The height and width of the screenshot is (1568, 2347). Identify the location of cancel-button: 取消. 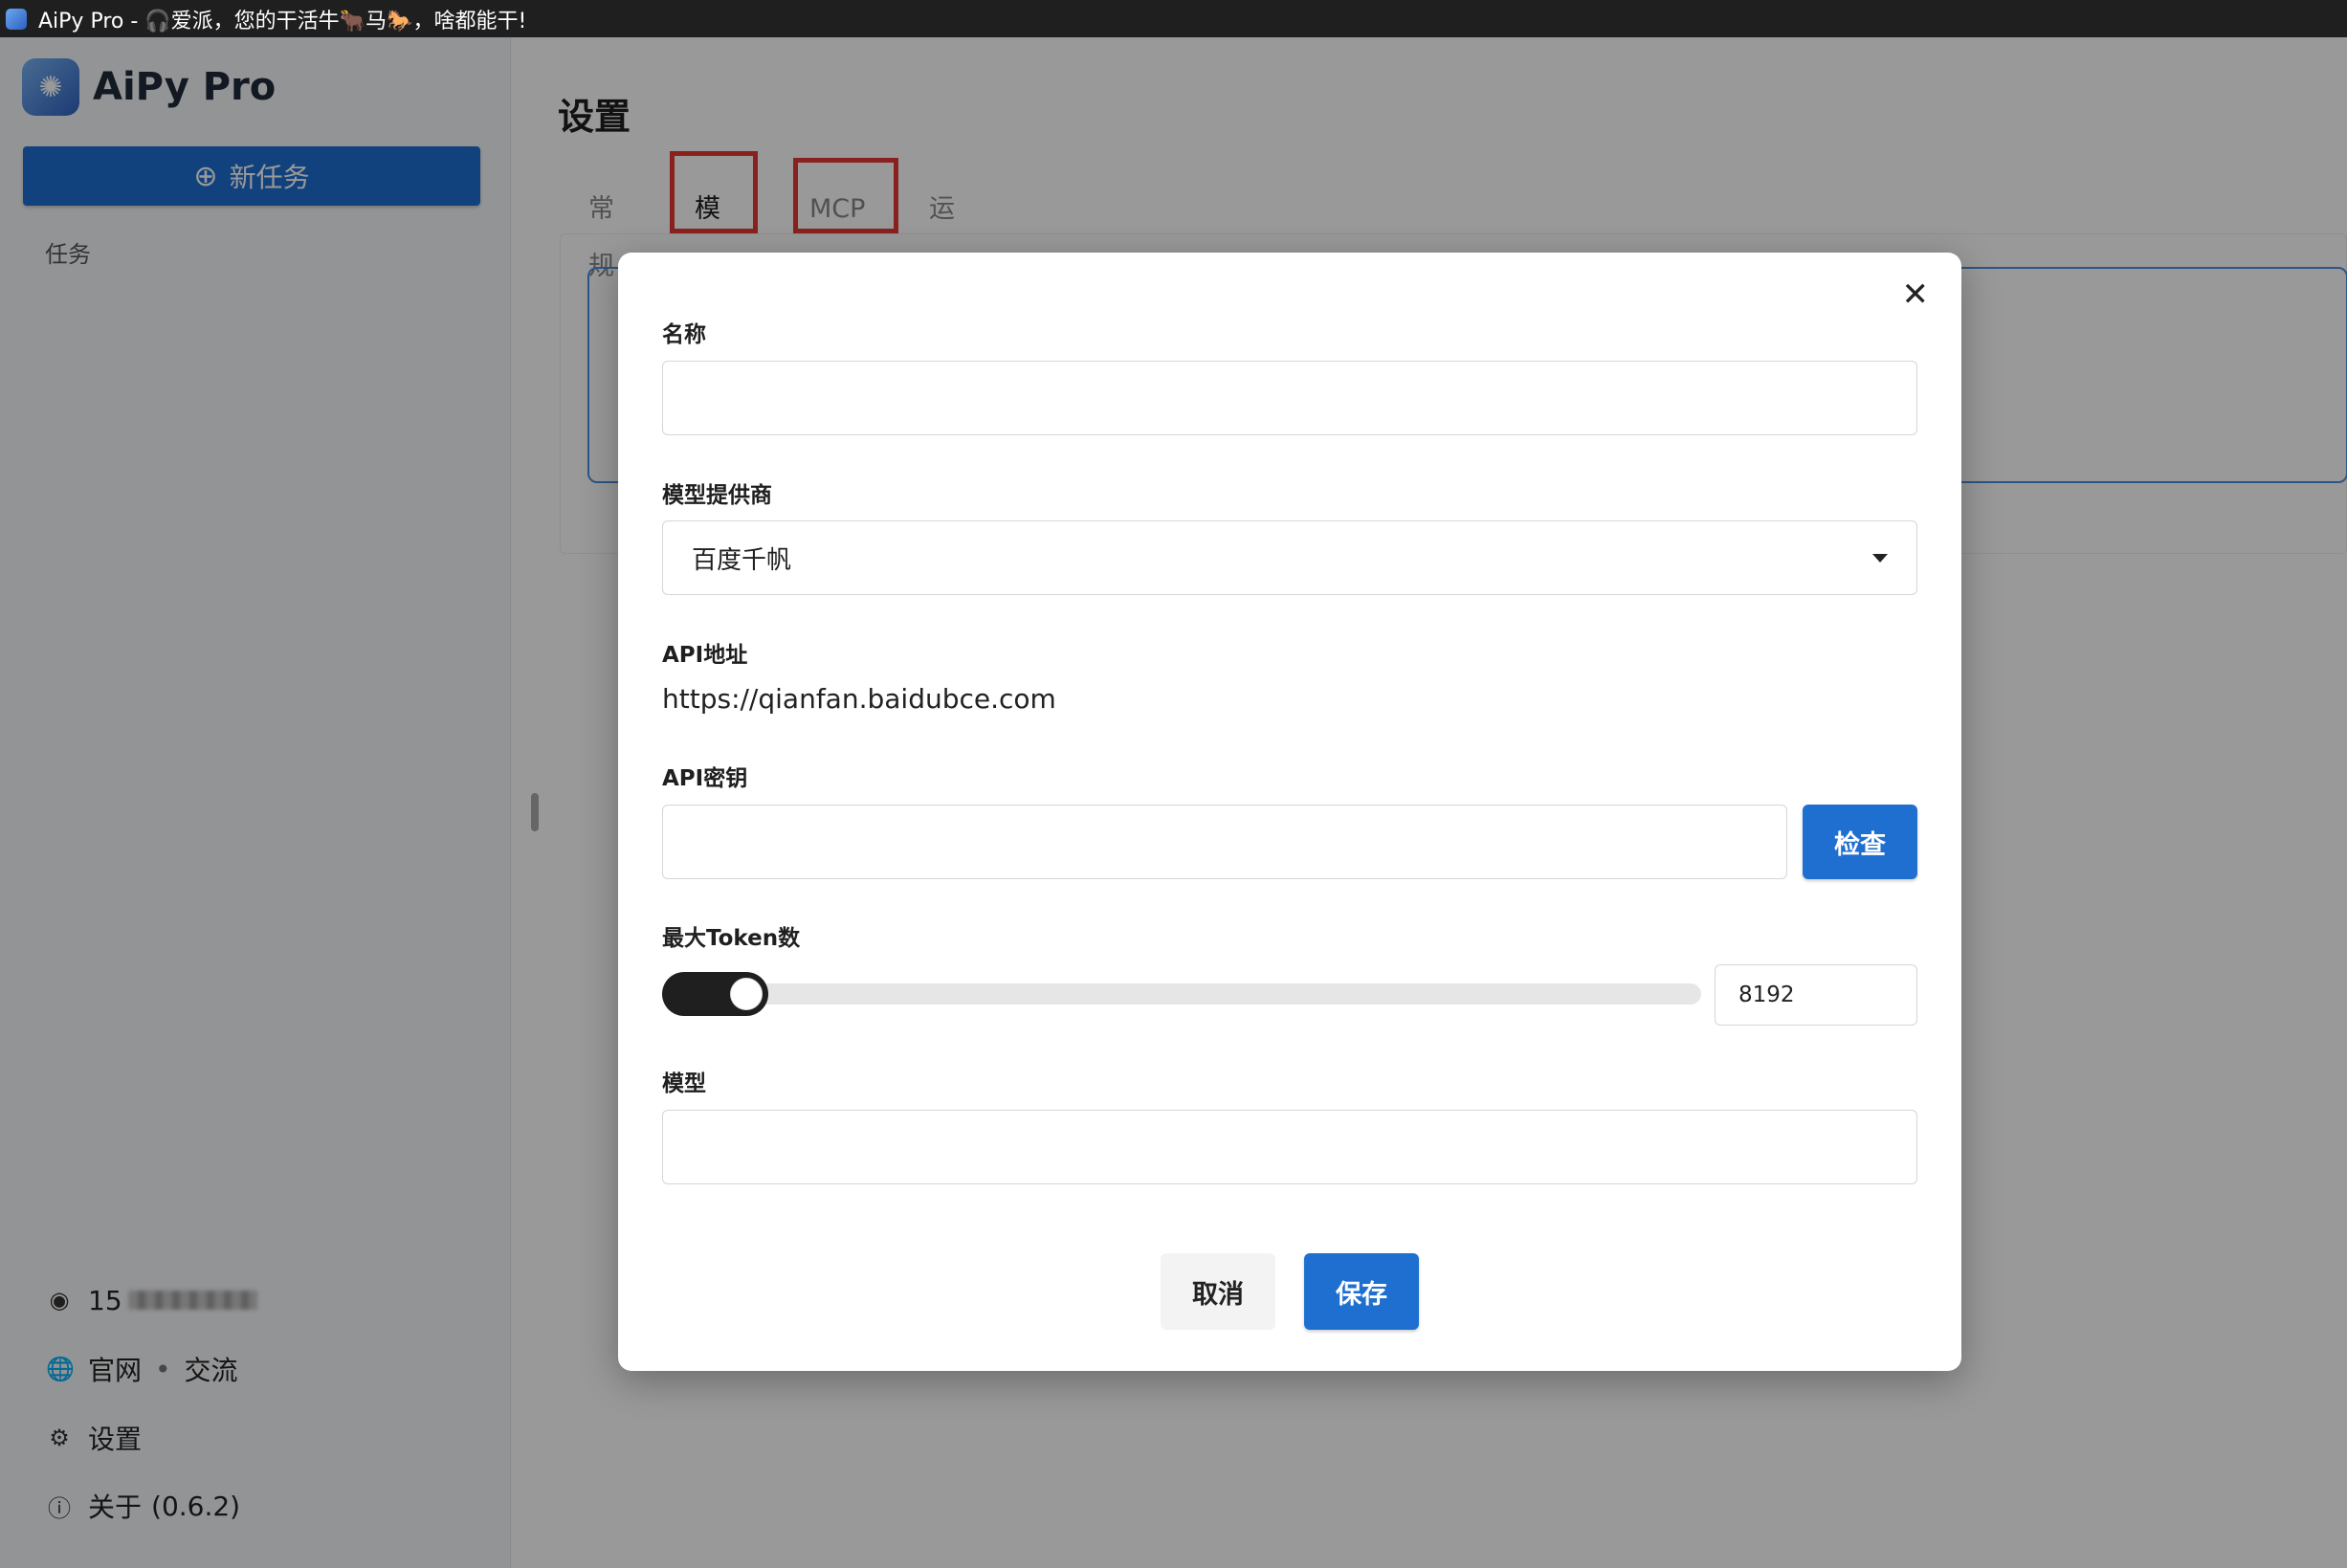
(1218, 1291).